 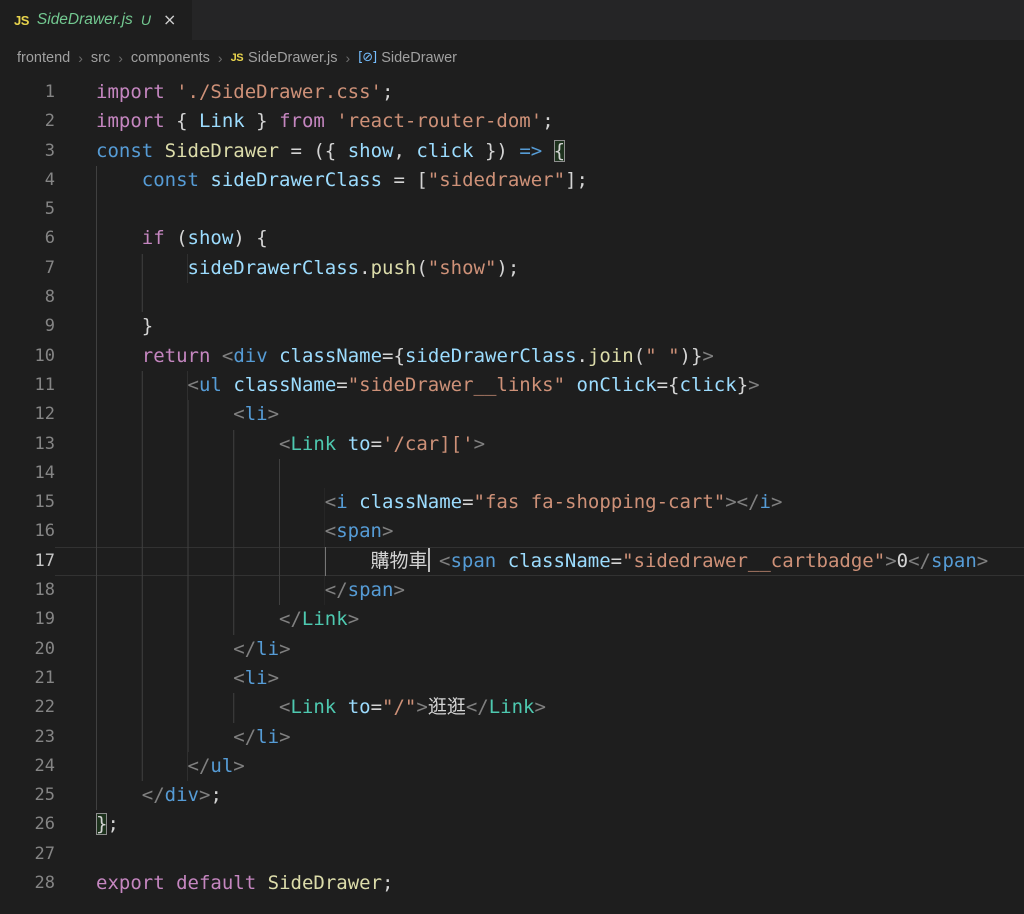 What do you see at coordinates (539, 824) in the screenshot?
I see `code-line-content: };` at bounding box center [539, 824].